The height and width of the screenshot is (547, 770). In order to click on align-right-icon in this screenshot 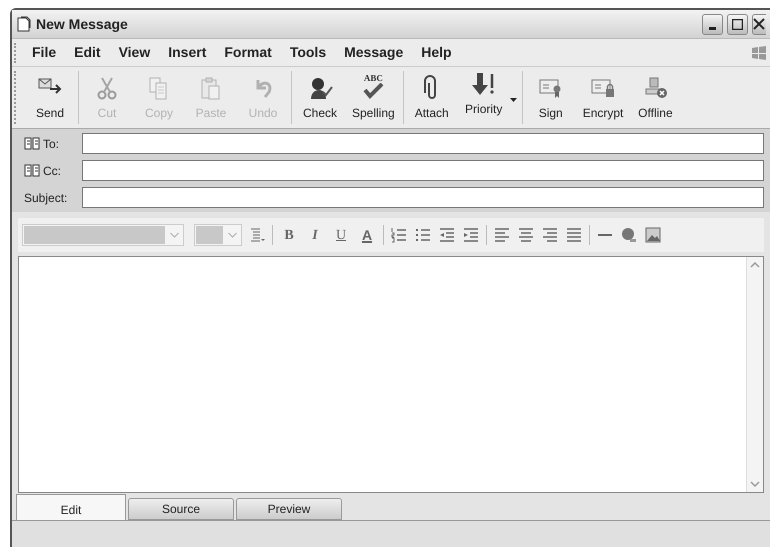, I will do `click(550, 235)`.